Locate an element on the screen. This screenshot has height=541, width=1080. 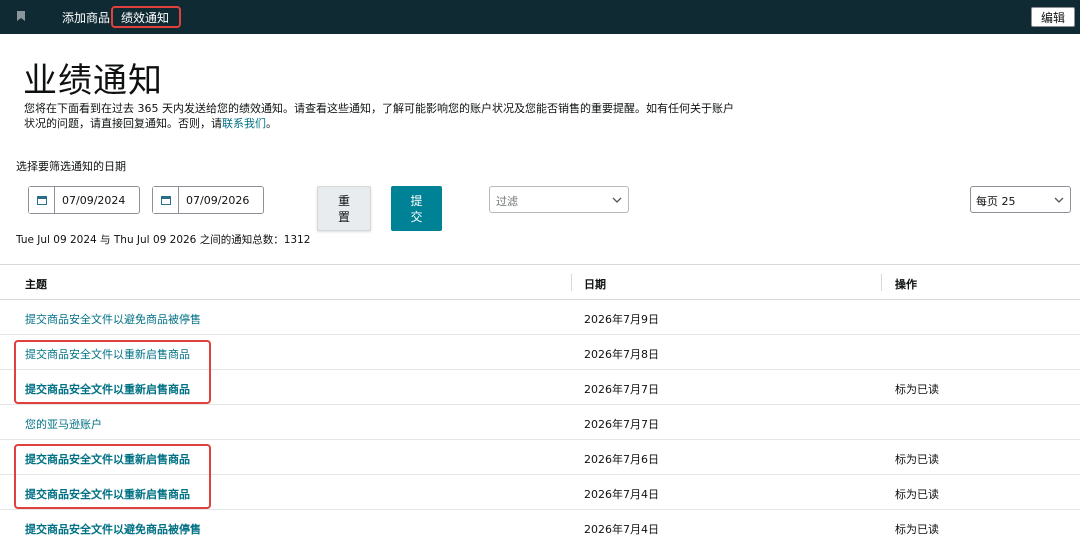
per-page-select: 每页 25 is located at coordinates (1020, 199).